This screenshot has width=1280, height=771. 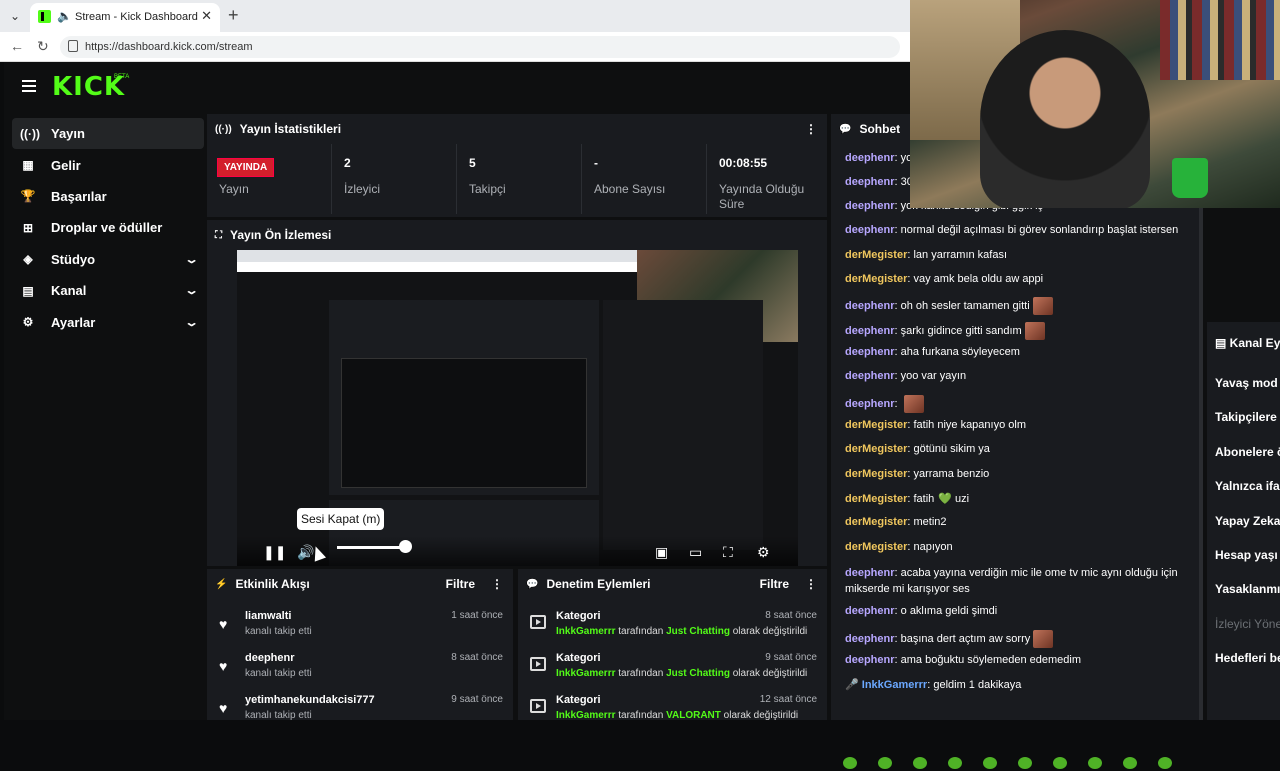 I want to click on revenue-icon: ▦, so click(x=28, y=165).